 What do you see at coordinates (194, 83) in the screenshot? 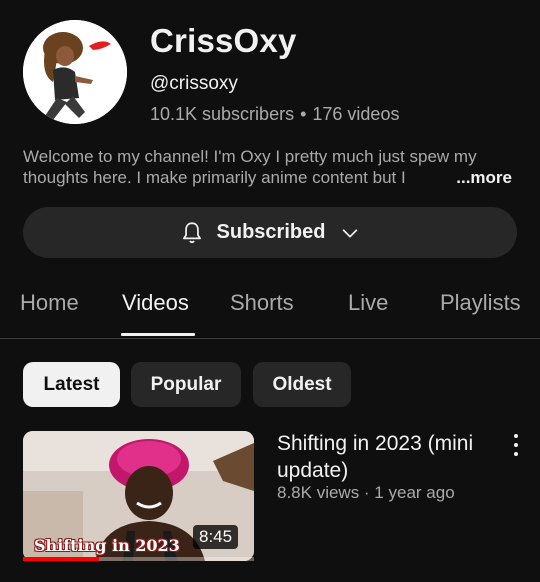
I see `channel-handle: @crissoxy` at bounding box center [194, 83].